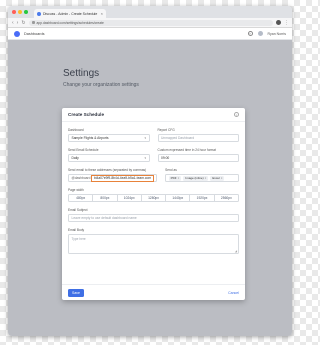 The image size is (320, 345). Describe the element at coordinates (102, 13) in the screenshot. I see `tab-close-icon: ×` at that location.